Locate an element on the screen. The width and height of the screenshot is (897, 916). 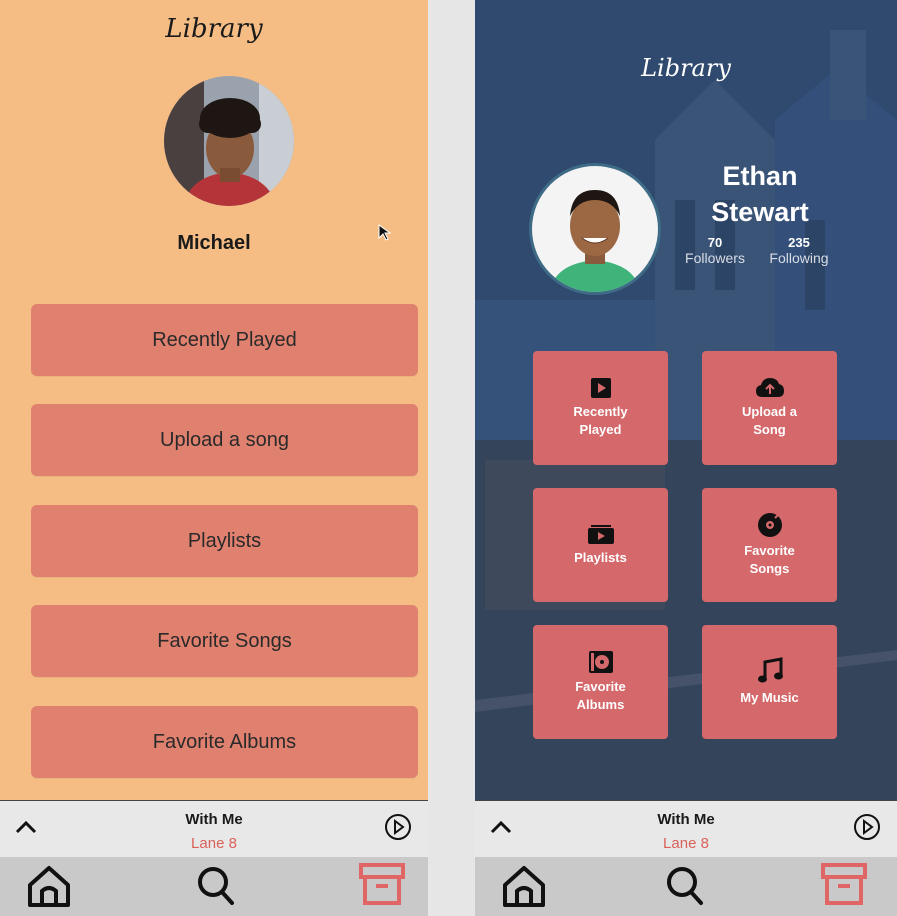
upload-song-button: Upload a song is located at coordinates (224, 440).